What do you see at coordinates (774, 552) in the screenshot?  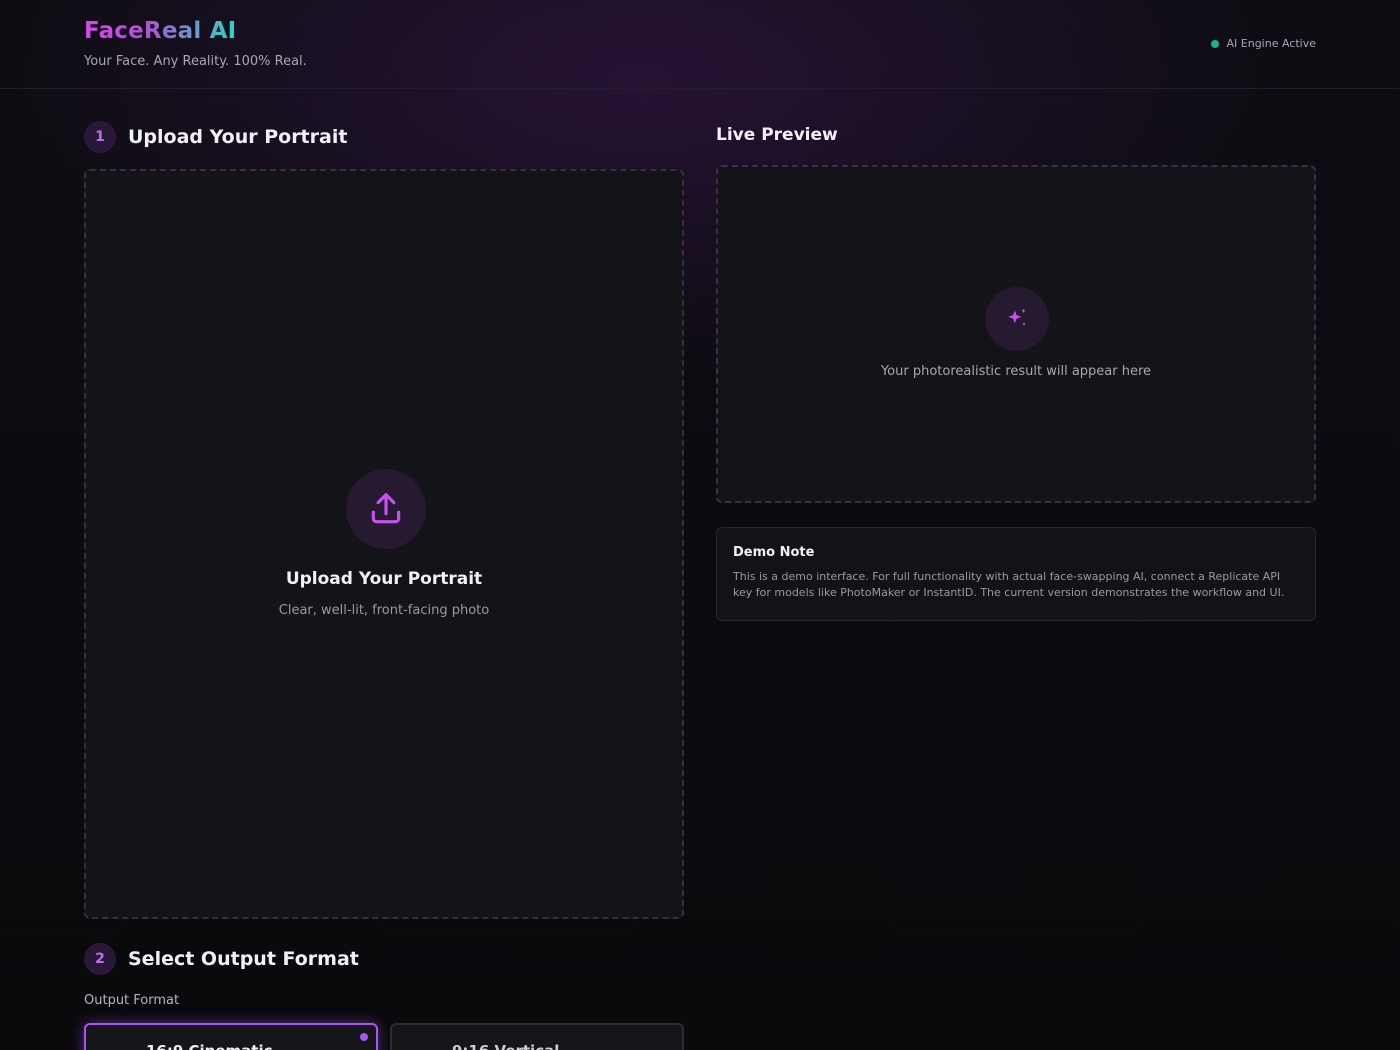 I see `note-title: Demo Note` at bounding box center [774, 552].